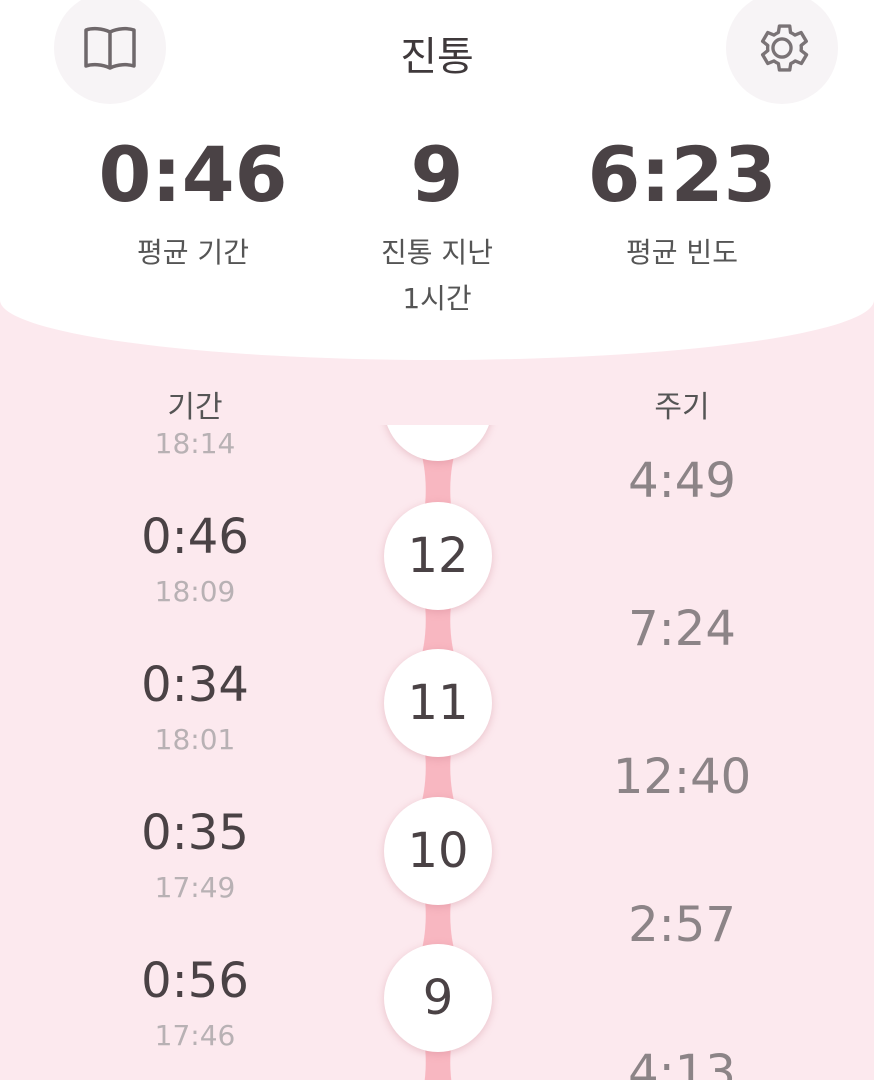 The height and width of the screenshot is (1080, 874). I want to click on count-label-line2: 1시간, so click(437, 298).